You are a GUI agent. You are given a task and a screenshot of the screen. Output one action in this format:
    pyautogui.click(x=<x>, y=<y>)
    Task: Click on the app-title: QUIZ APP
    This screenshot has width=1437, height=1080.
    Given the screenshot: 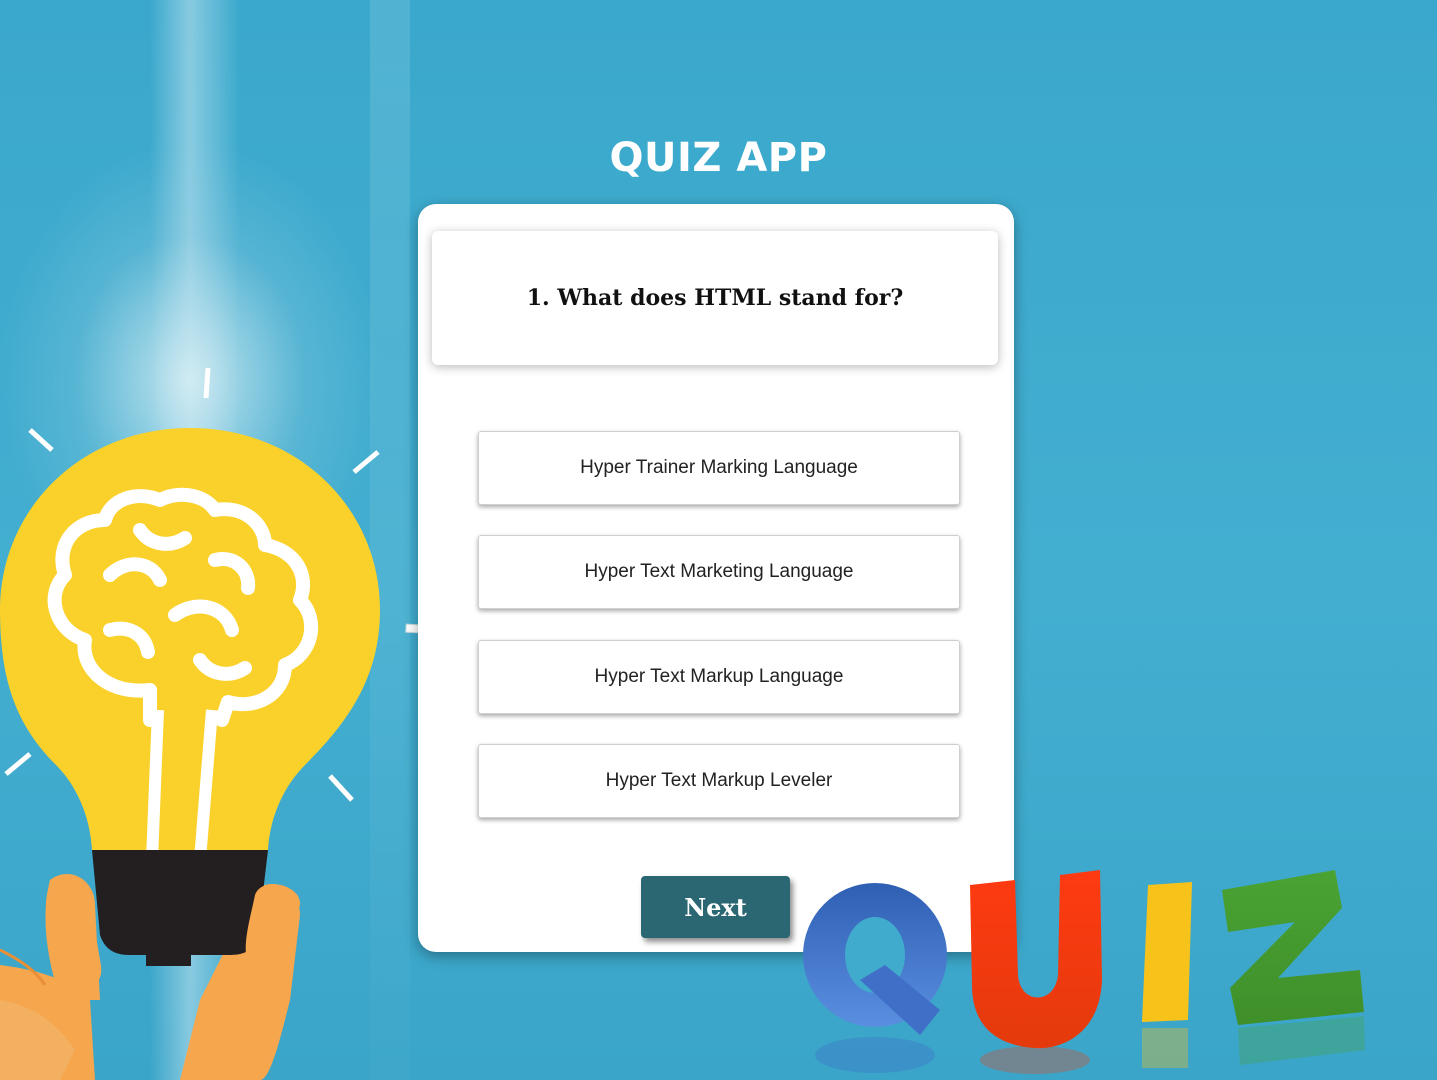 What is the action you would take?
    pyautogui.click(x=718, y=158)
    